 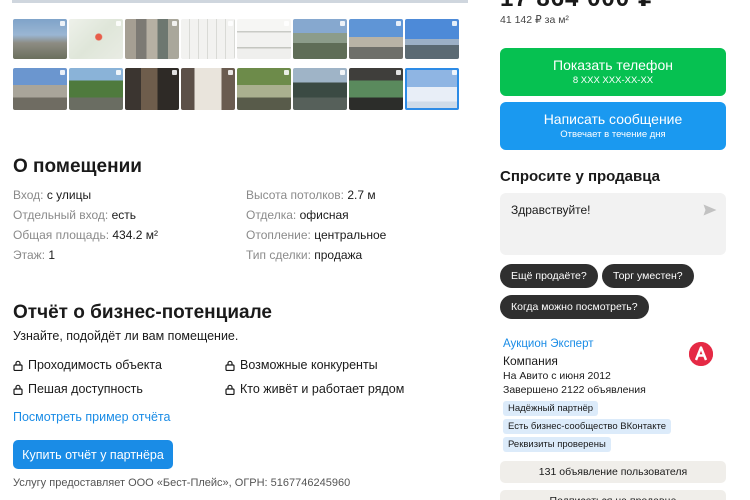 What do you see at coordinates (126, 336) in the screenshot?
I see `report-subtitle: Узнайте, подойдёт ли вам помещение.` at bounding box center [126, 336].